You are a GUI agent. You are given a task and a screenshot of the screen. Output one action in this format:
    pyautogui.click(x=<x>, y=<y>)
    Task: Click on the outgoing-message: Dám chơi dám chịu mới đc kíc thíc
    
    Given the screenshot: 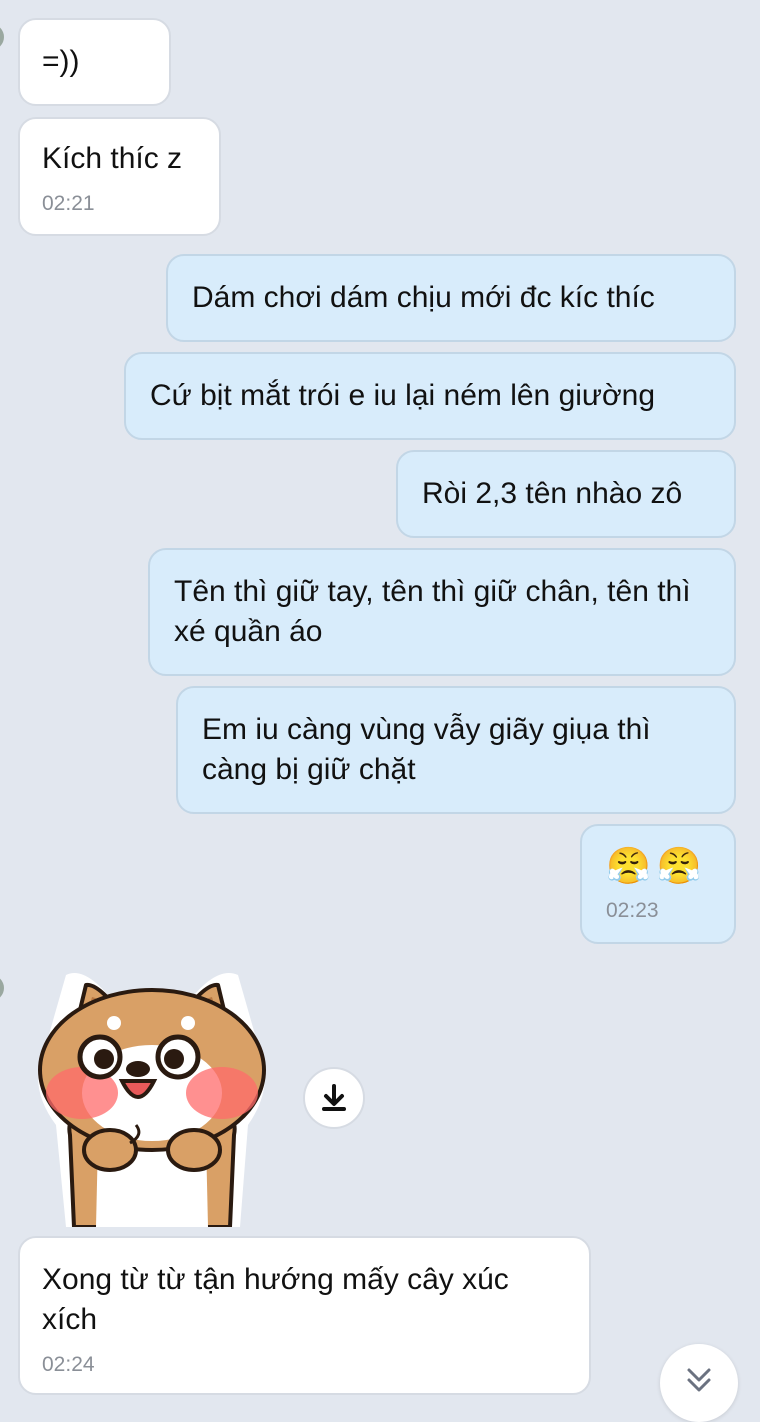 What is the action you would take?
    pyautogui.click(x=451, y=298)
    